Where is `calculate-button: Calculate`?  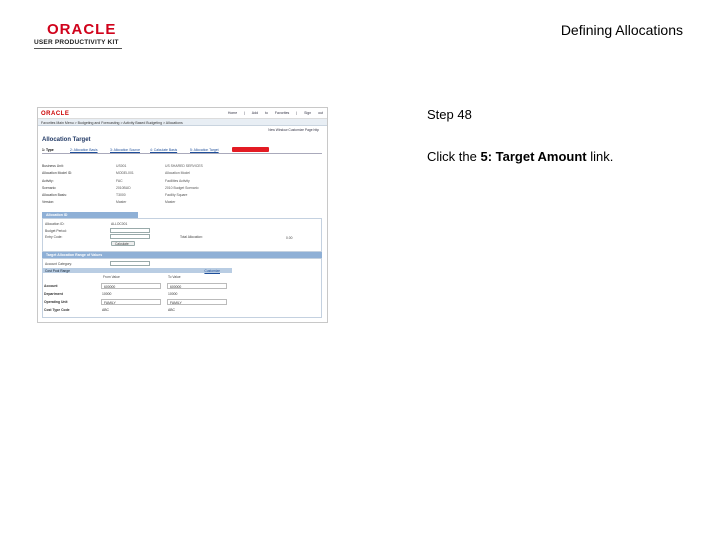
calculate-button: Calculate is located at coordinates (123, 243).